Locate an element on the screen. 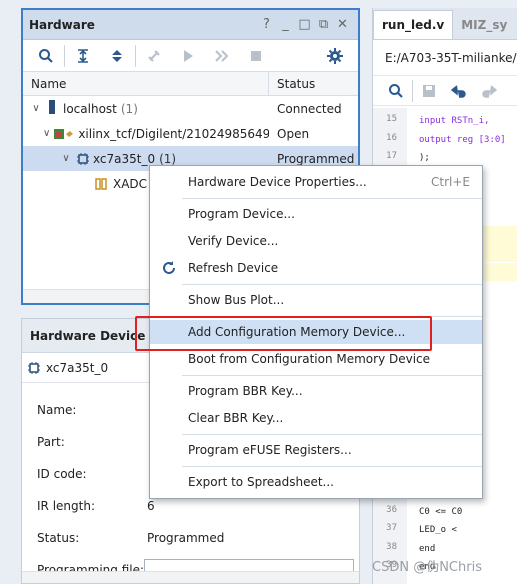  code-line: 37 LED_o < is located at coordinates (445, 532).